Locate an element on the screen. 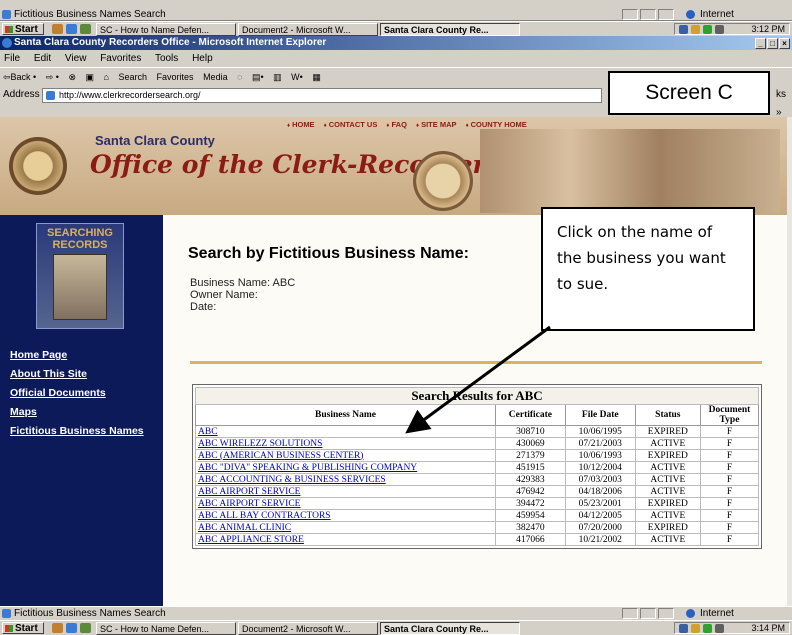  status-text: Fictitious Business Names Search is located at coordinates (90, 613).